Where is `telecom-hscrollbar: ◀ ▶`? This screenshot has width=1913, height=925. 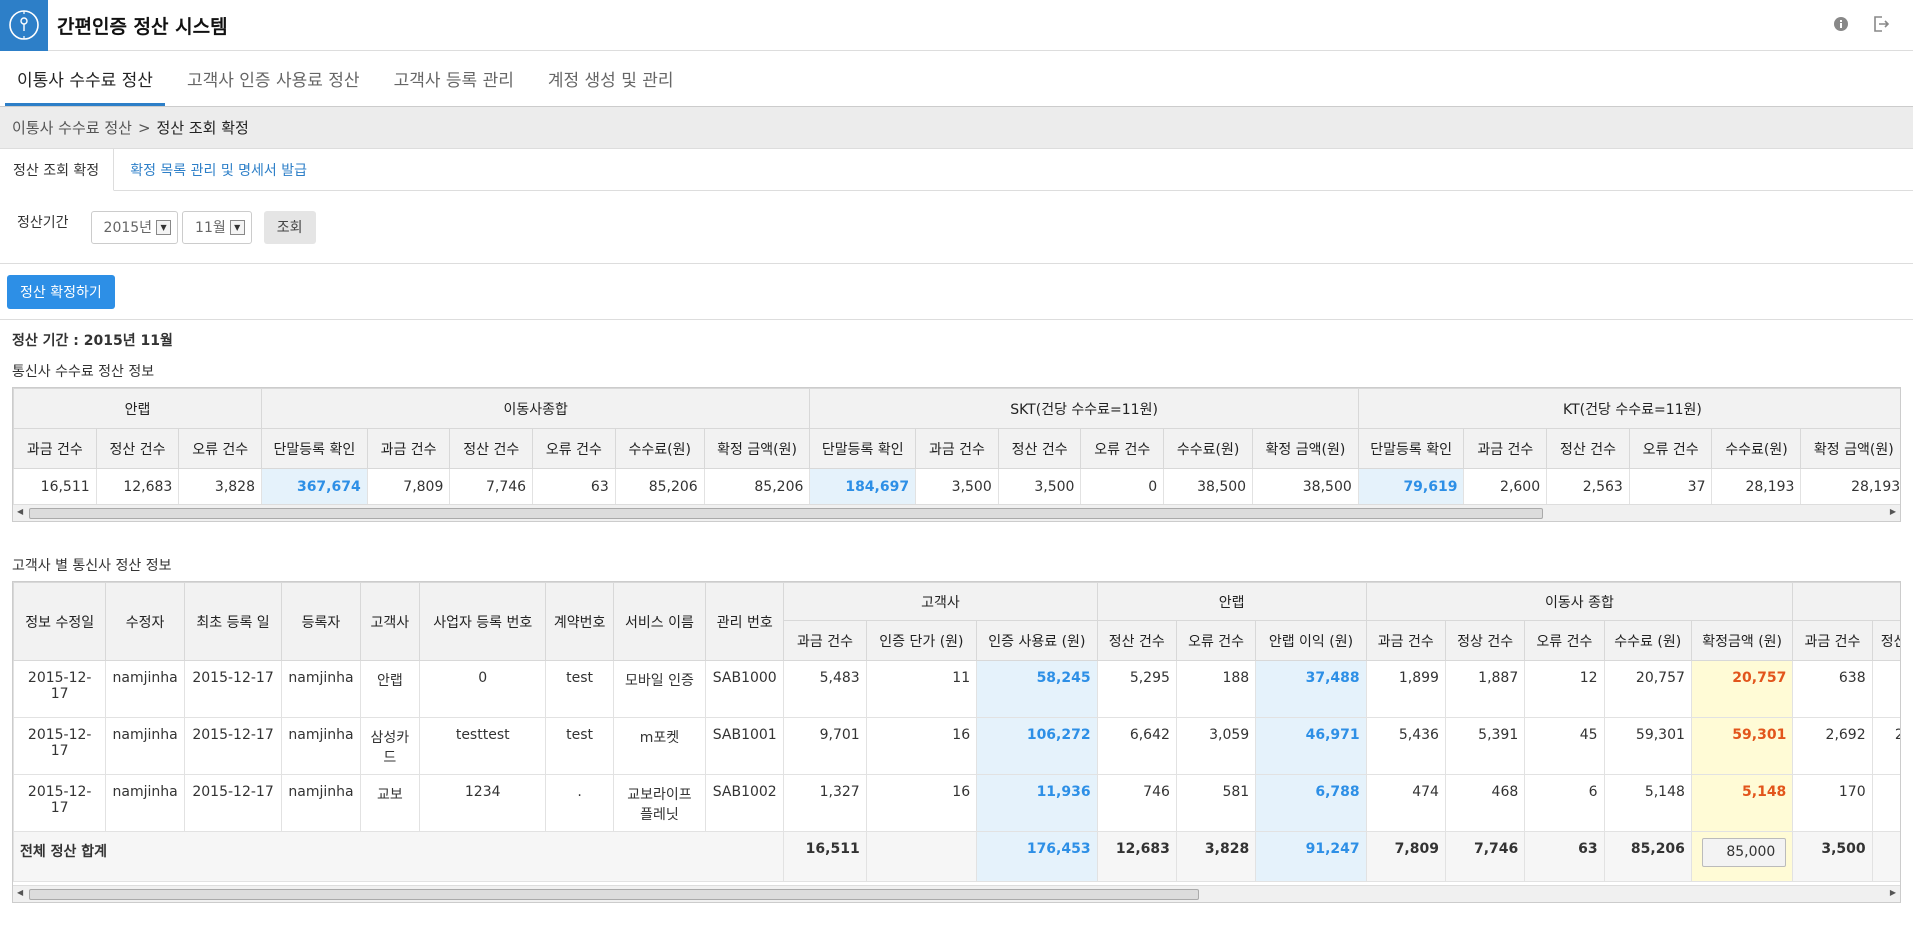
telecom-hscrollbar: ◀ ▶ is located at coordinates (956, 512).